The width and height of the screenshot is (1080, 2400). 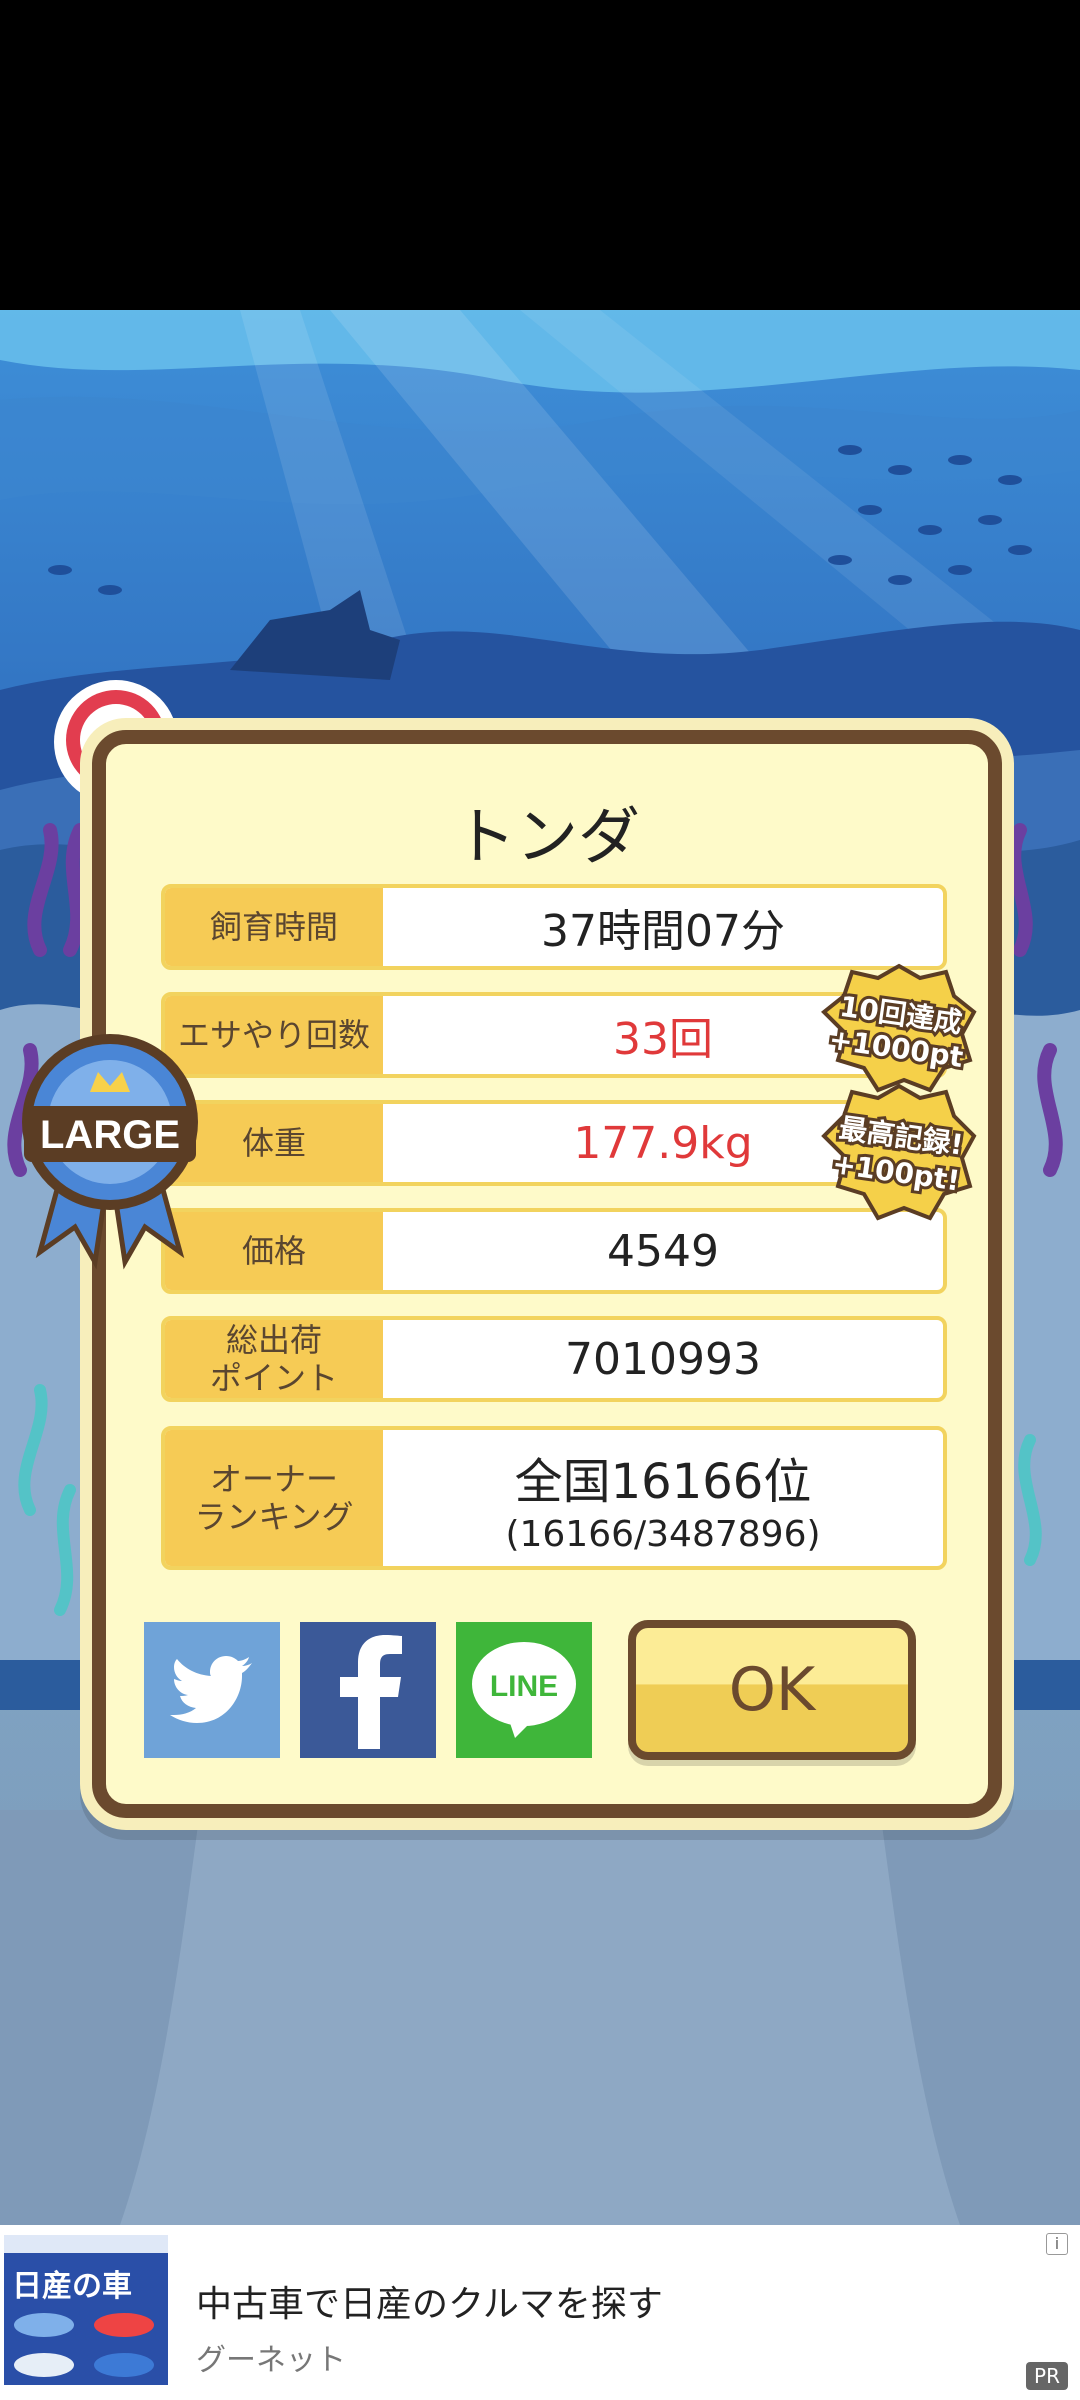 I want to click on ad-thumbnail: 日産の車, so click(x=86, y=2310).